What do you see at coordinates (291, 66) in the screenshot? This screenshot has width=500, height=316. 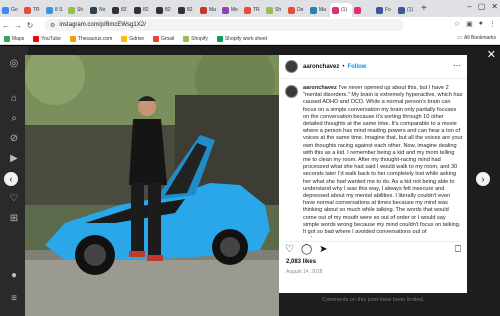 I see `avatar` at bounding box center [291, 66].